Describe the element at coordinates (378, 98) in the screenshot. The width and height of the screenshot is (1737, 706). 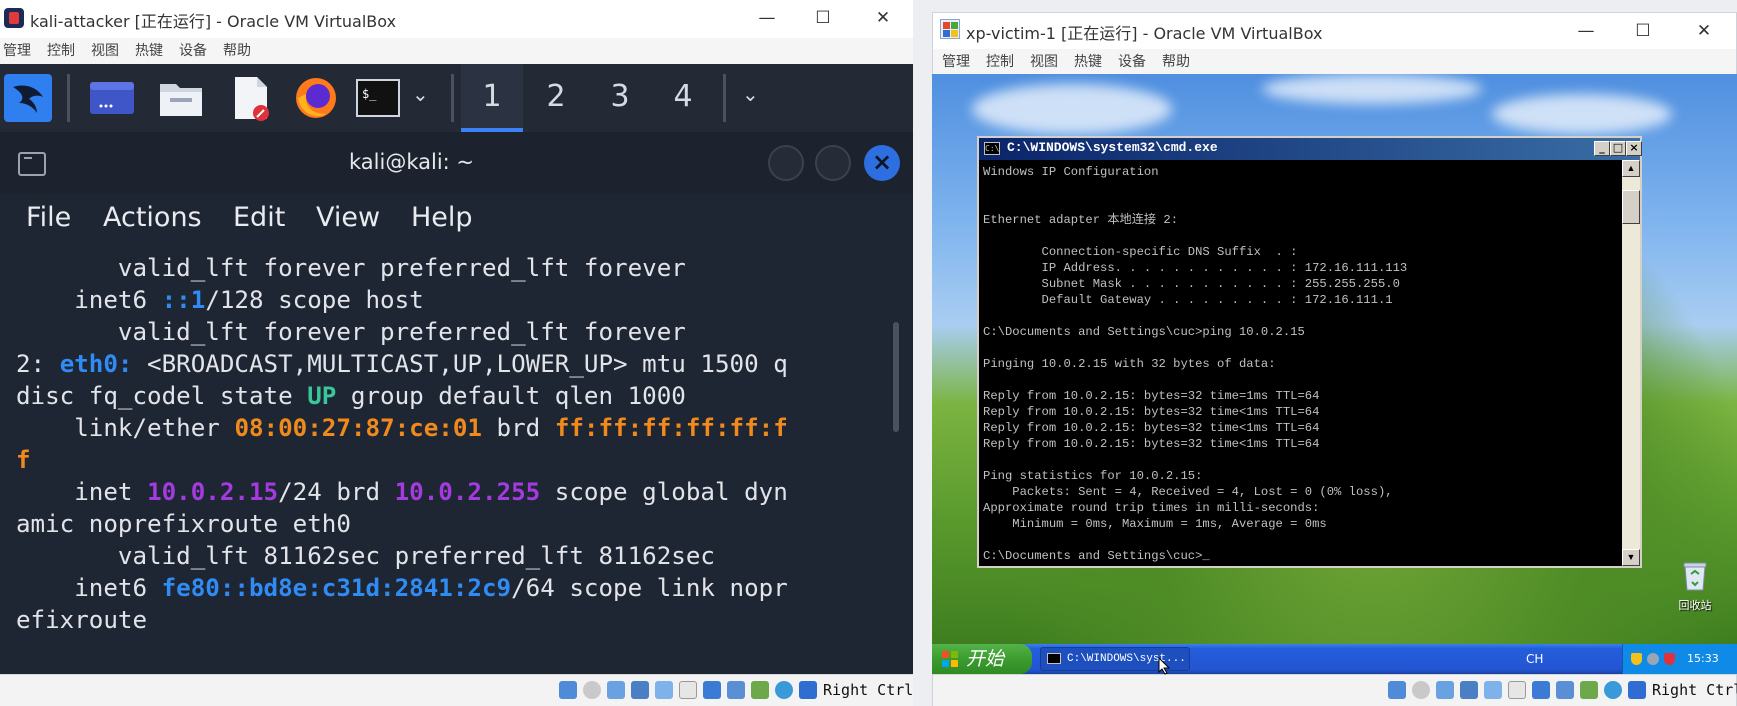
I see `terminal-icon: $_` at that location.